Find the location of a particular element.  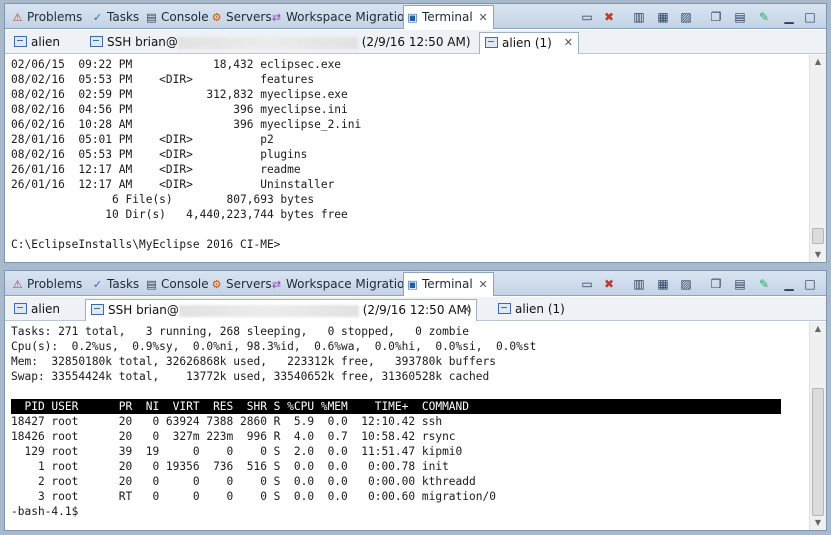

terminal-line: -bash-4.1$ is located at coordinates (45, 511).